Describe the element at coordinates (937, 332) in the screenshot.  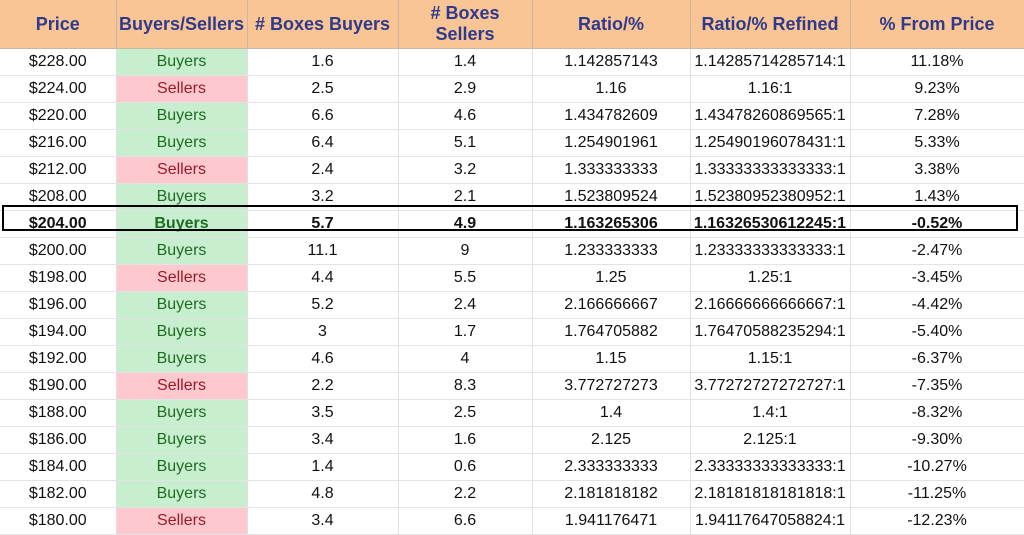
I see `cell-pct-from-price: -5.40%` at that location.